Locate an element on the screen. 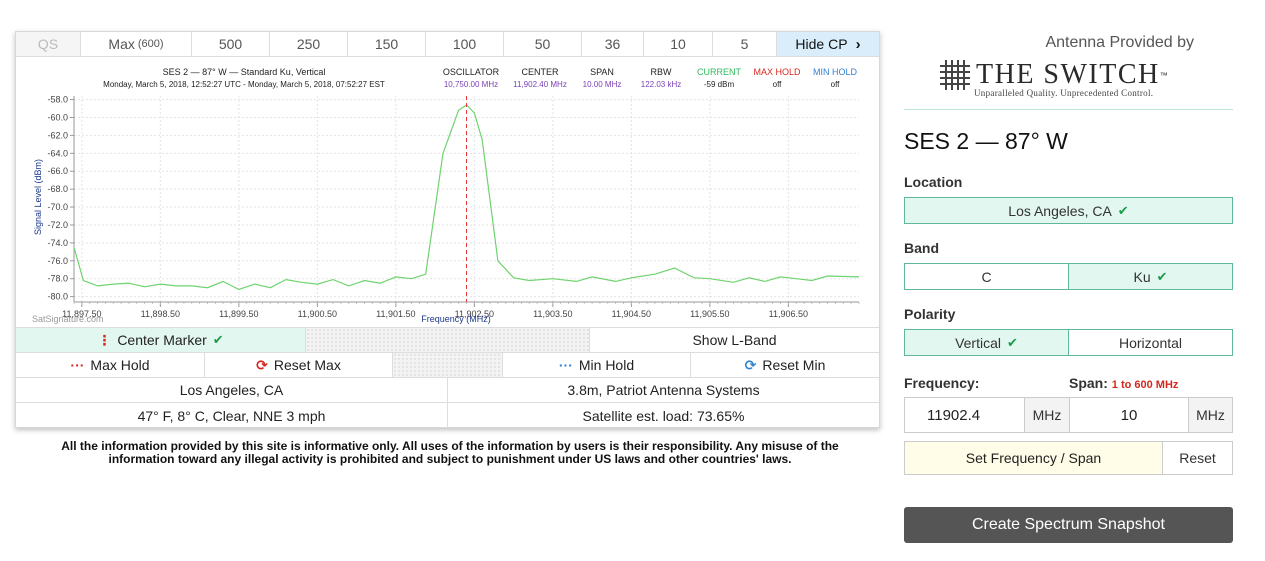 Image resolution: width=1265 pixels, height=561 pixels. span-250-button: 250 is located at coordinates (309, 44).